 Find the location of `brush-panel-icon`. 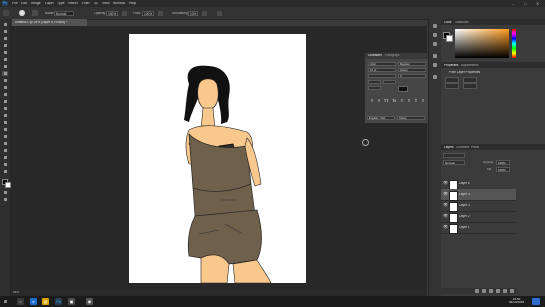

brush-panel-icon is located at coordinates (35, 13).